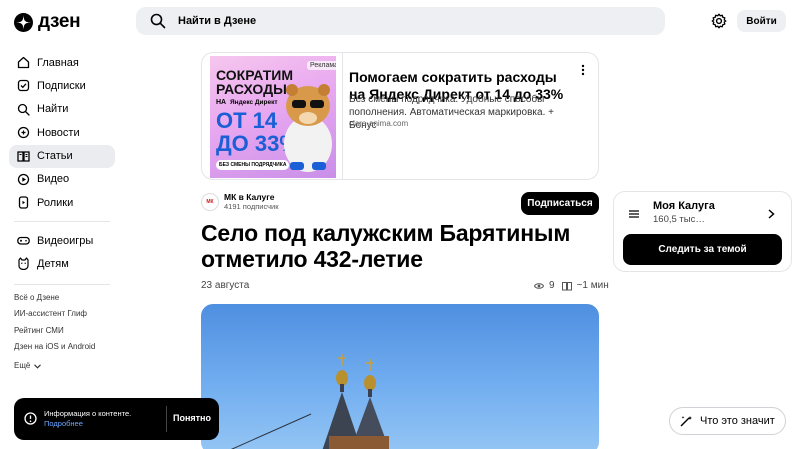 This screenshot has height=449, width=800. Describe the element at coordinates (702, 231) in the screenshot. I see `topic-widget: Моя Калуга 160,5 тыс… Следить за темой` at that location.